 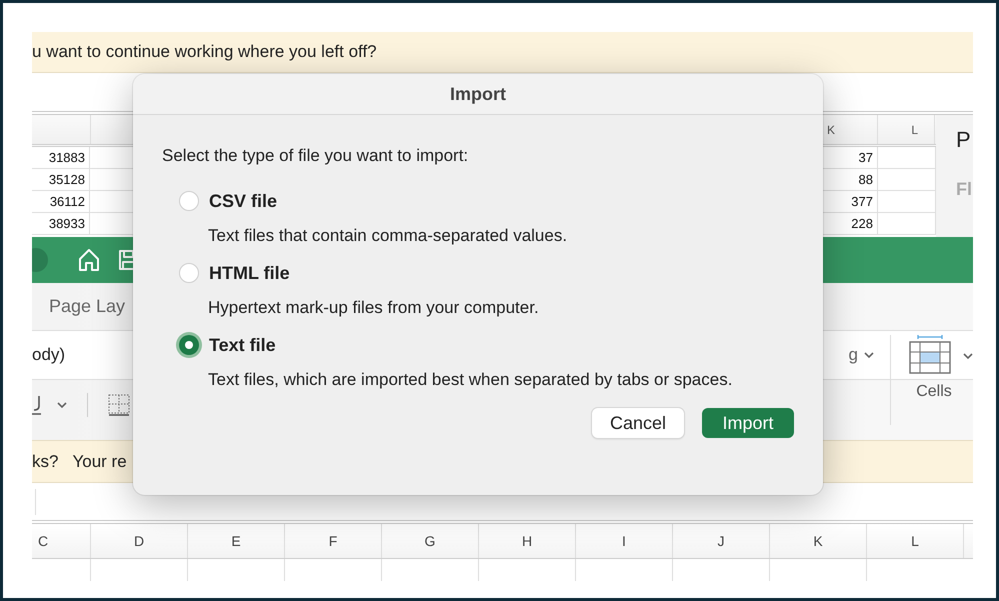 What do you see at coordinates (87, 306) in the screenshot?
I see `ribbon-tab: Page Lay` at bounding box center [87, 306].